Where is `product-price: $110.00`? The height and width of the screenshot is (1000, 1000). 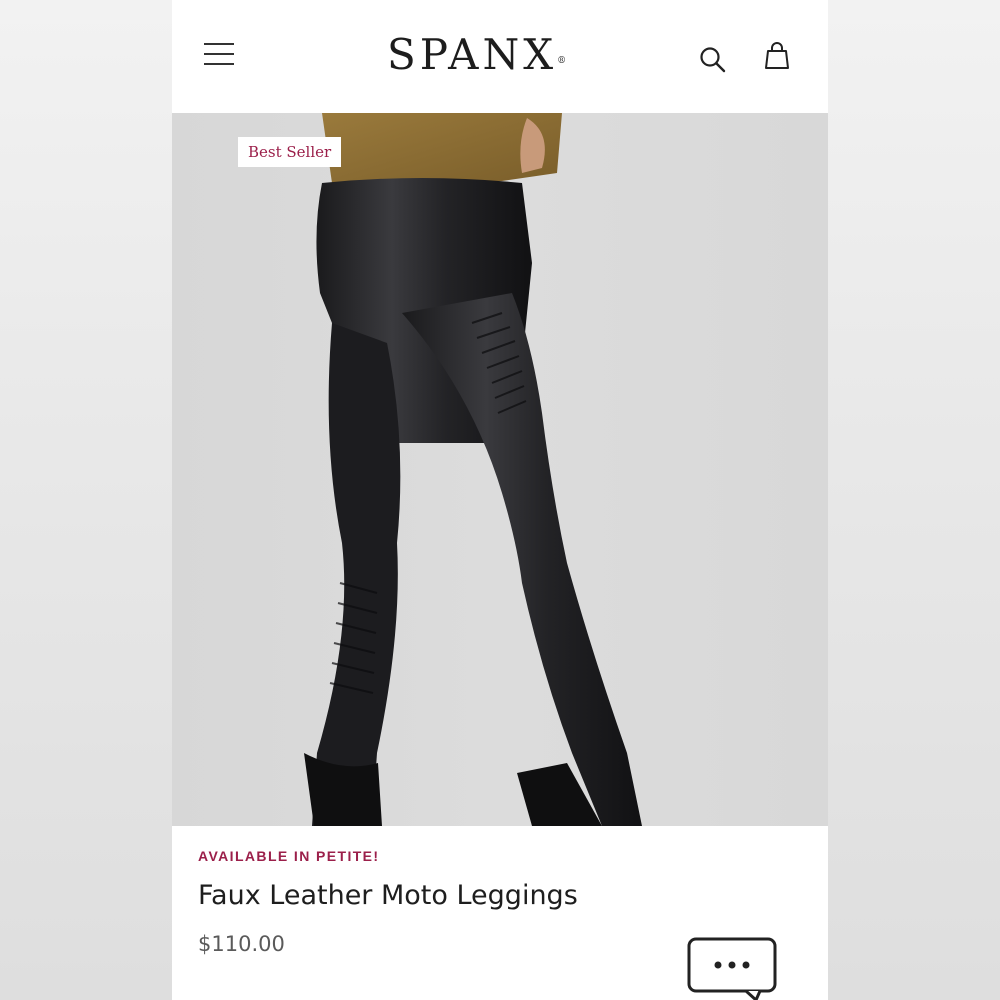 product-price: $110.00 is located at coordinates (241, 944).